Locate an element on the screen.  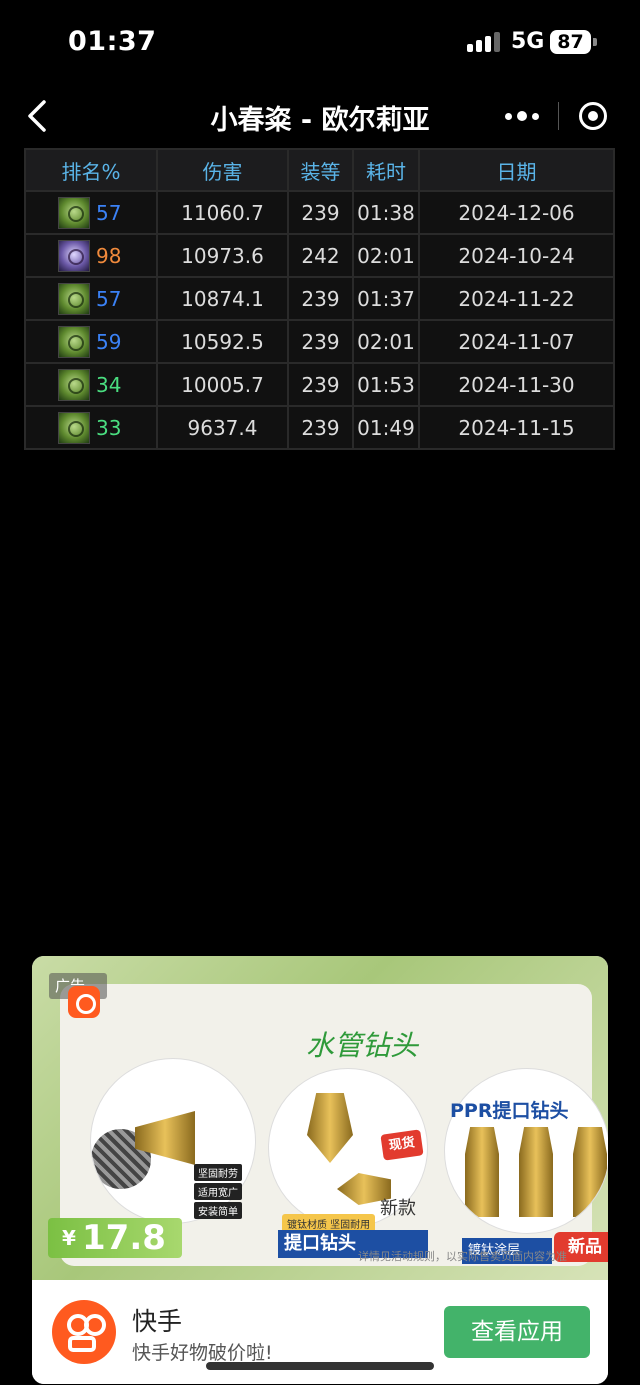
ilvl-cell: 242 is located at coordinates (320, 255).